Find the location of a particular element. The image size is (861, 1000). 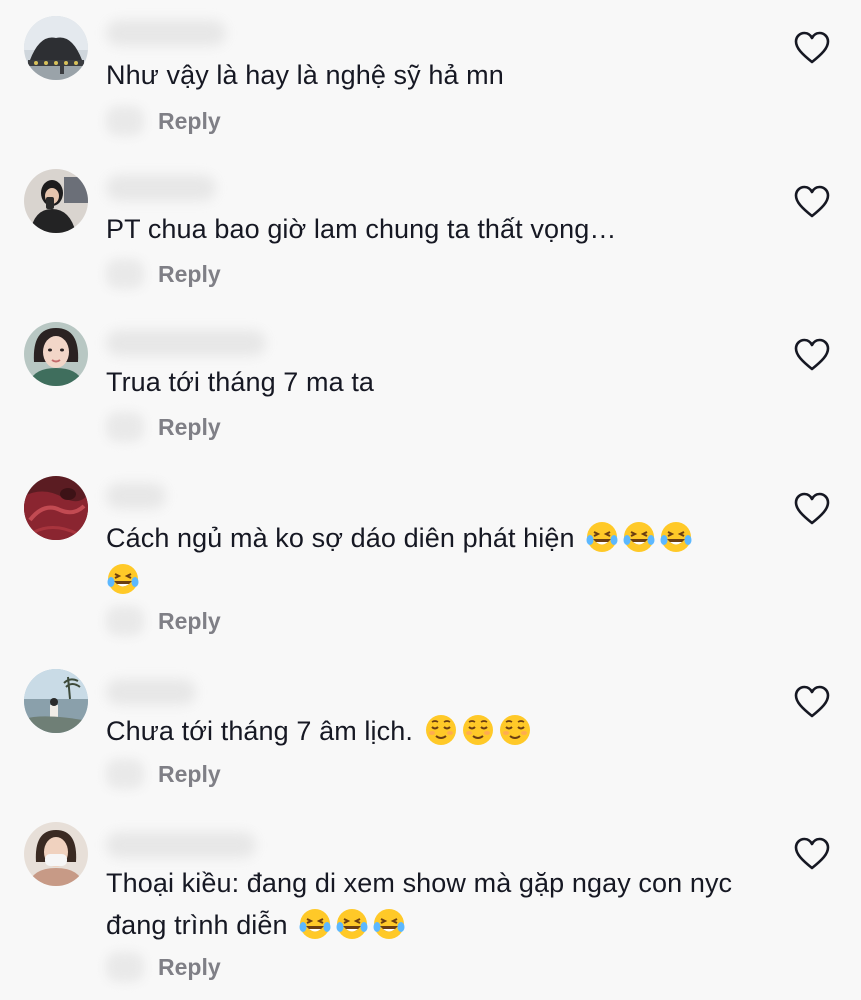

comment-text-content: Trua tới tháng 7 ma ta is located at coordinates (240, 382).